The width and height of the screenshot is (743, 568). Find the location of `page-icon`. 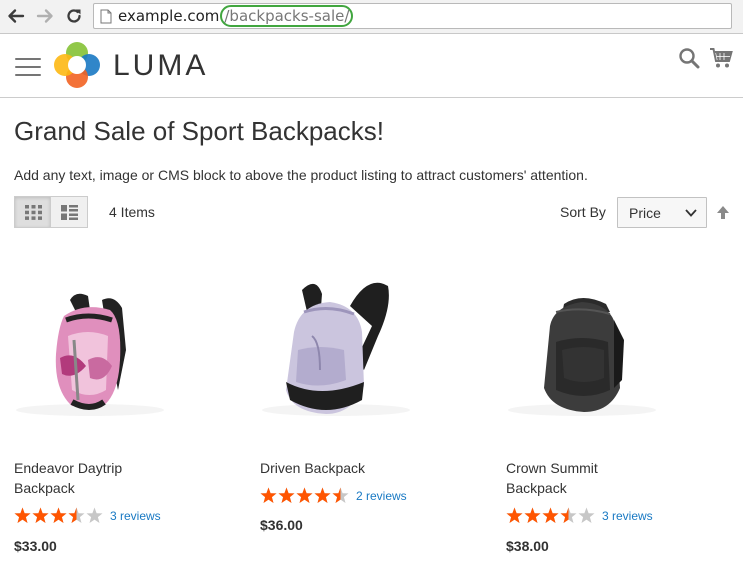

page-icon is located at coordinates (106, 16).